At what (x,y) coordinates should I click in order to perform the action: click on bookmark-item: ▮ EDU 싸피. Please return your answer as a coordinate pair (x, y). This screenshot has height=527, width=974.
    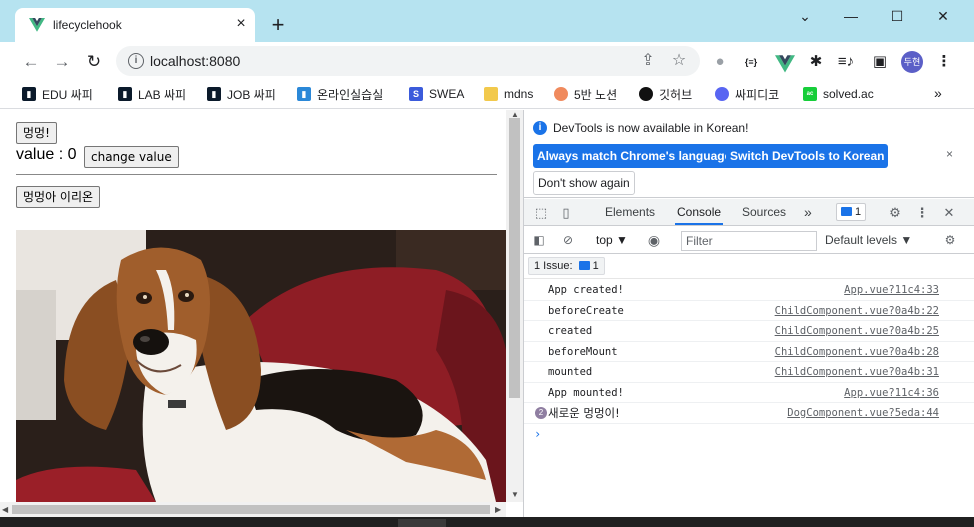
    Looking at the image, I should click on (57, 94).